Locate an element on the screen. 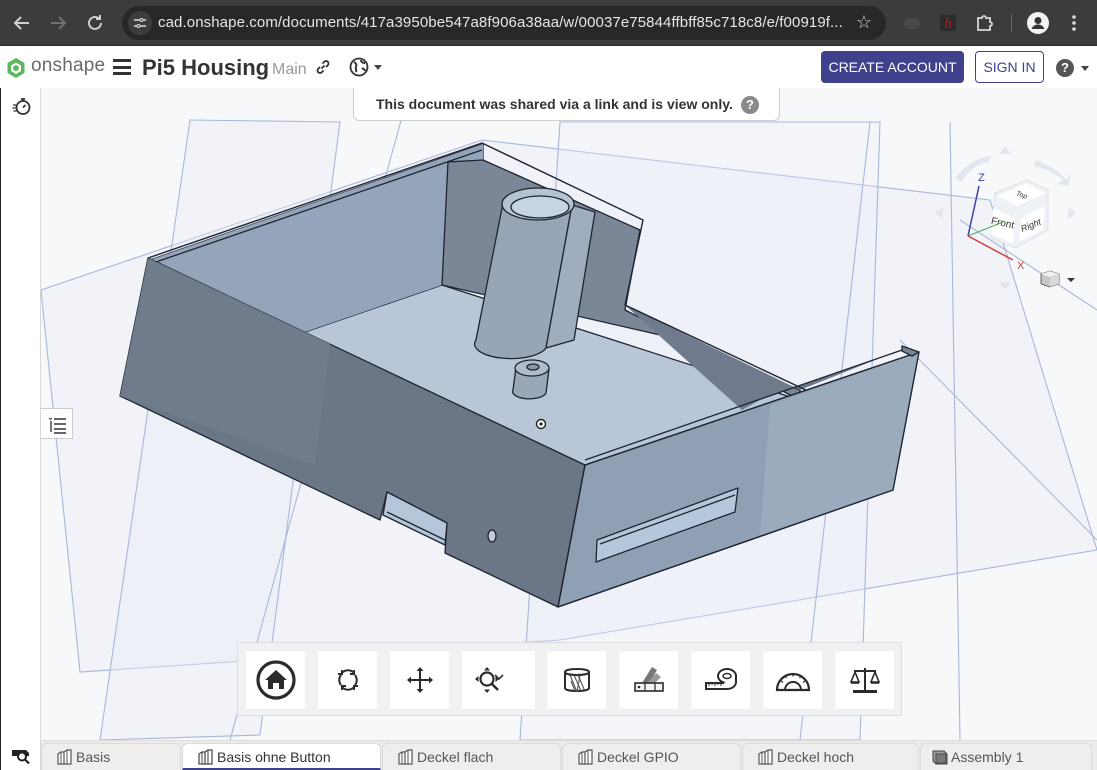 The image size is (1097, 770). back-button is located at coordinates (22, 23).